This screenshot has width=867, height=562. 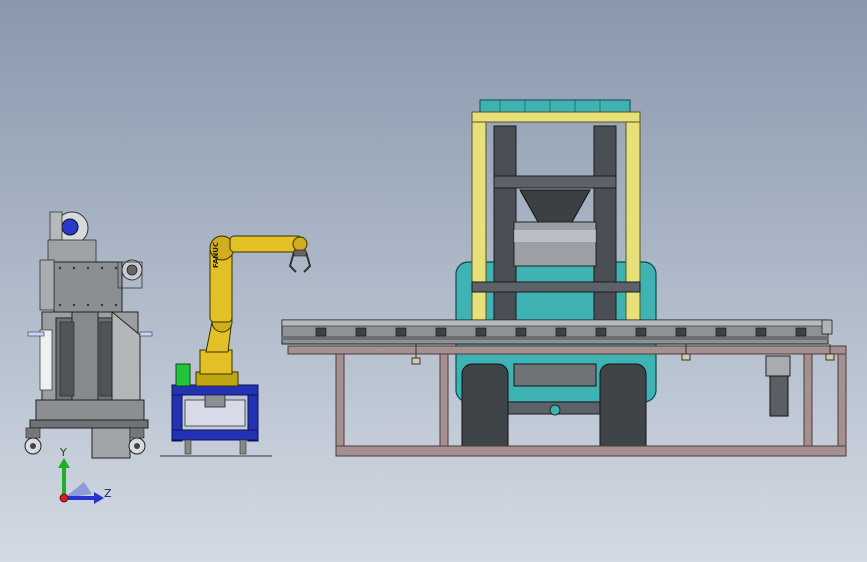 What do you see at coordinates (216, 255) in the screenshot?
I see `robot-brand-label: FANUC` at bounding box center [216, 255].